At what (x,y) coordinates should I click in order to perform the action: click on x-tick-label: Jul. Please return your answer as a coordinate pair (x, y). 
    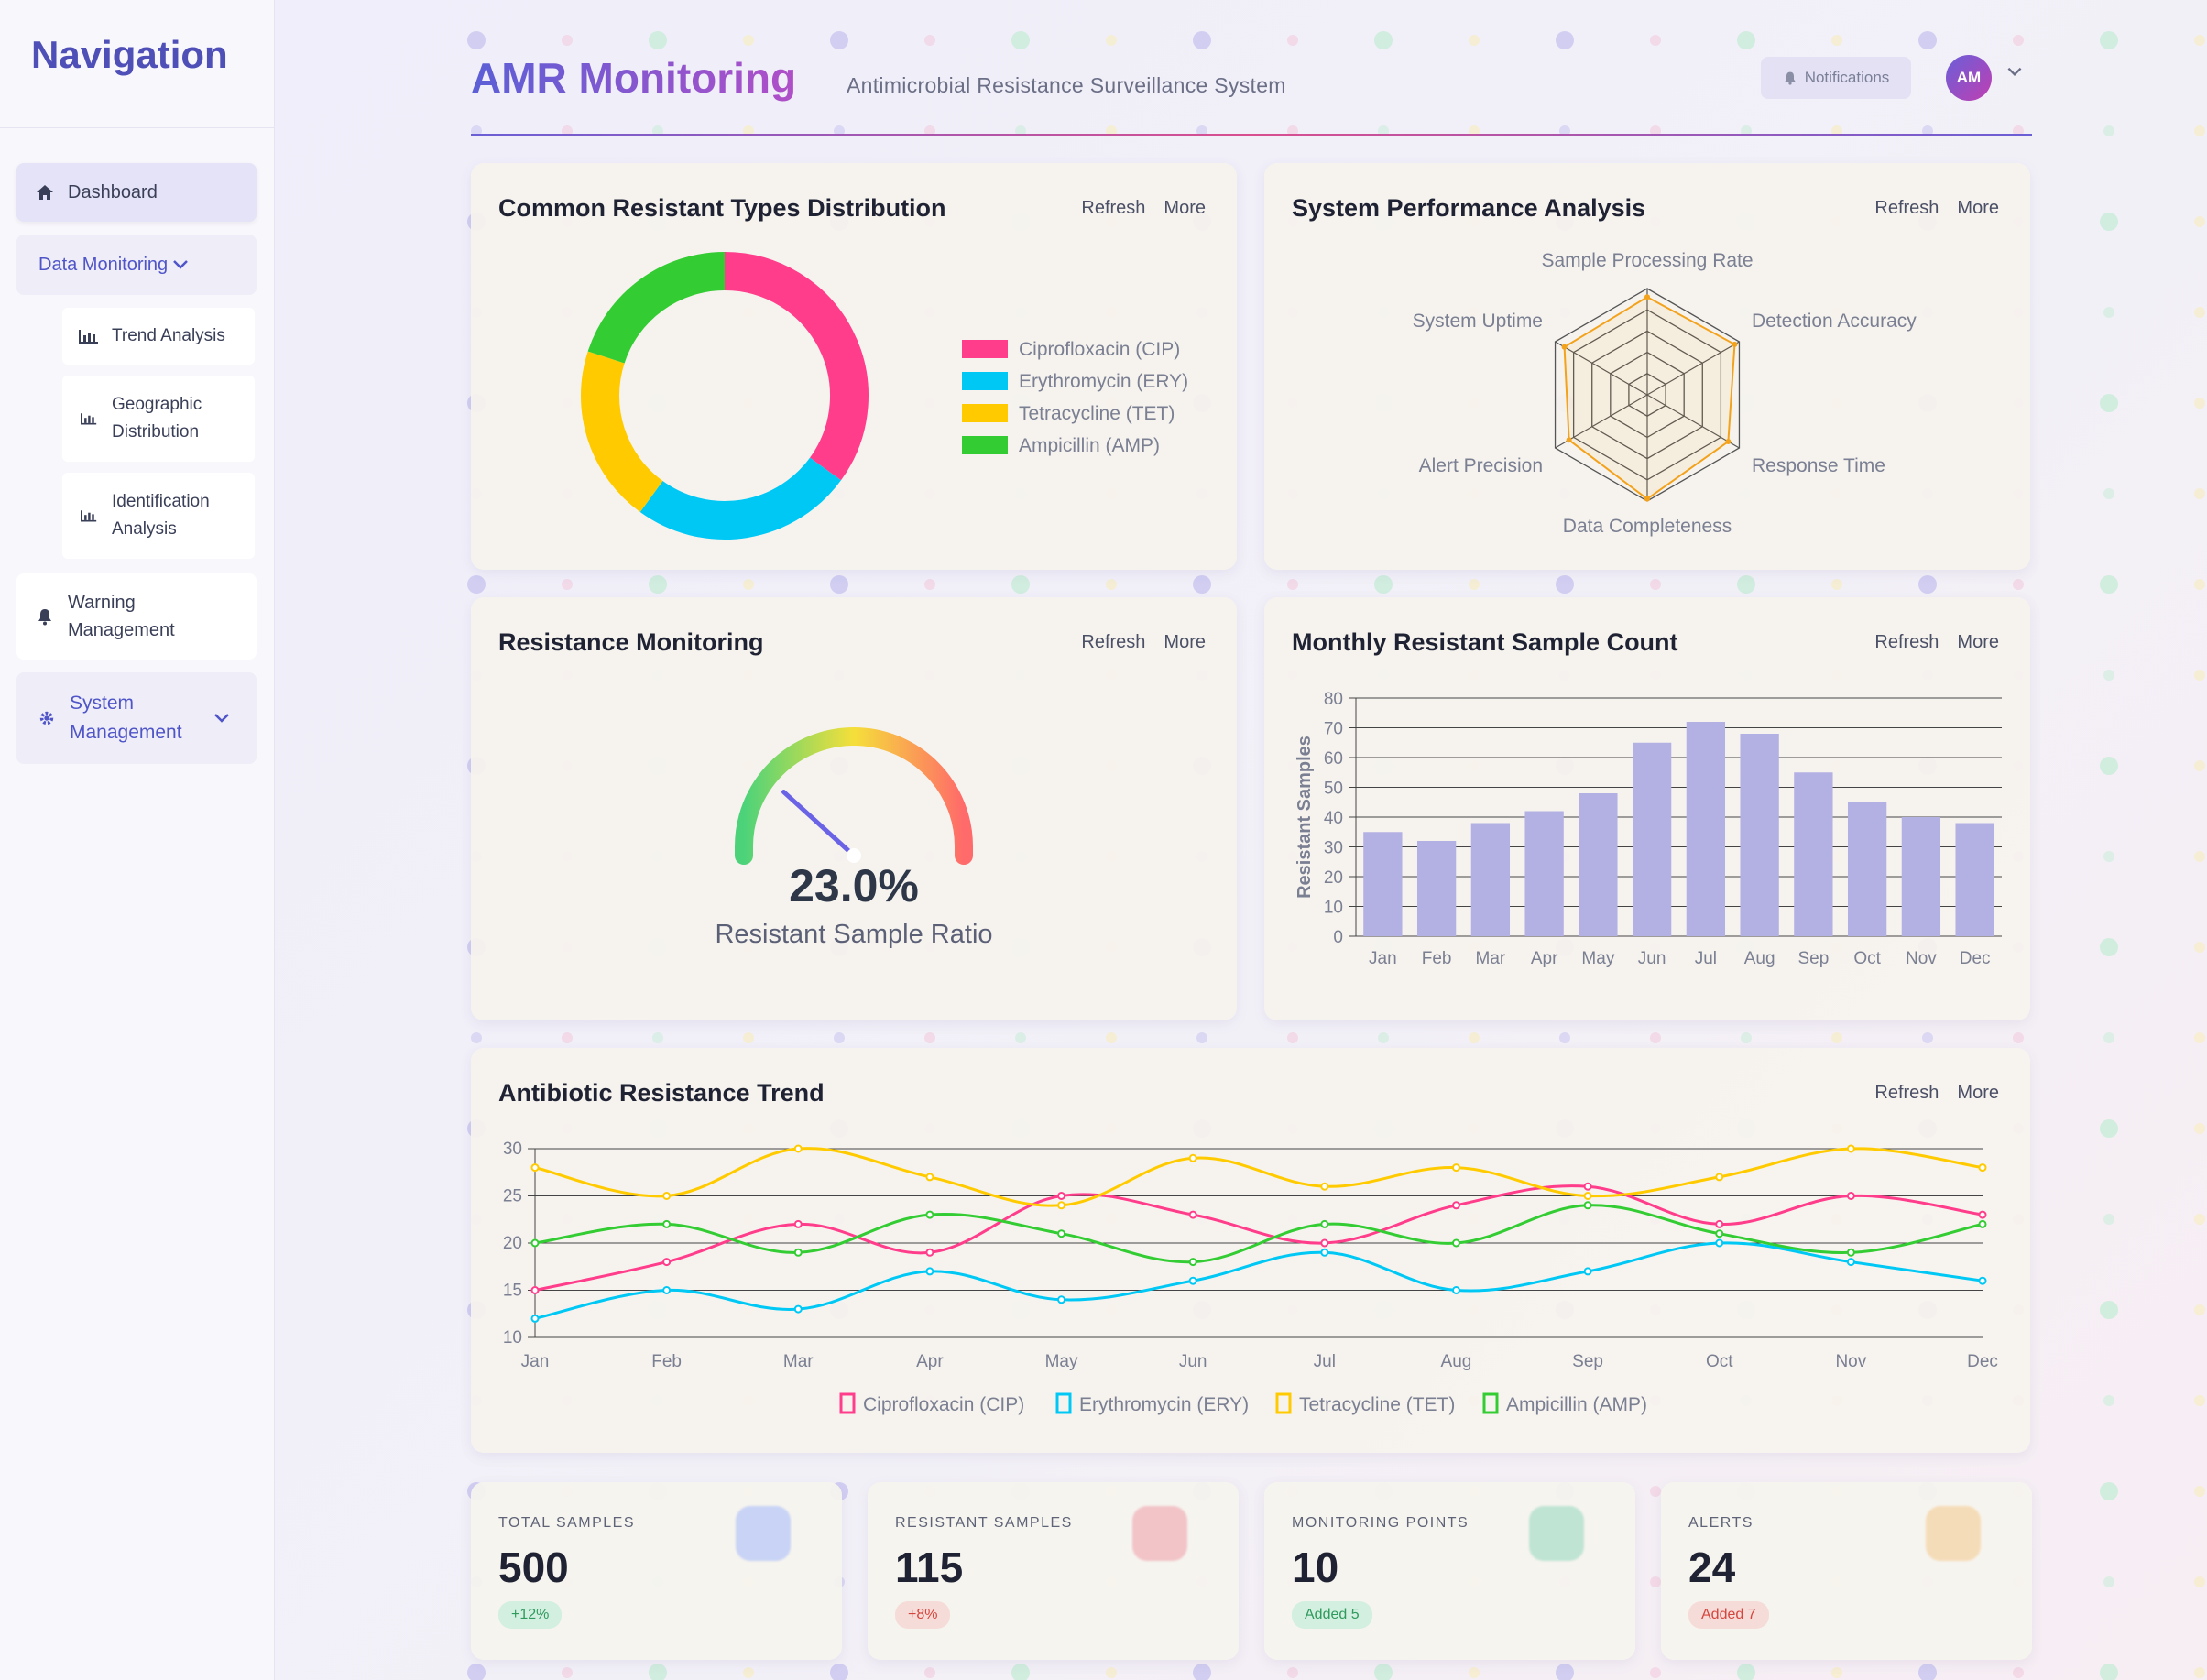
    Looking at the image, I should click on (1706, 958).